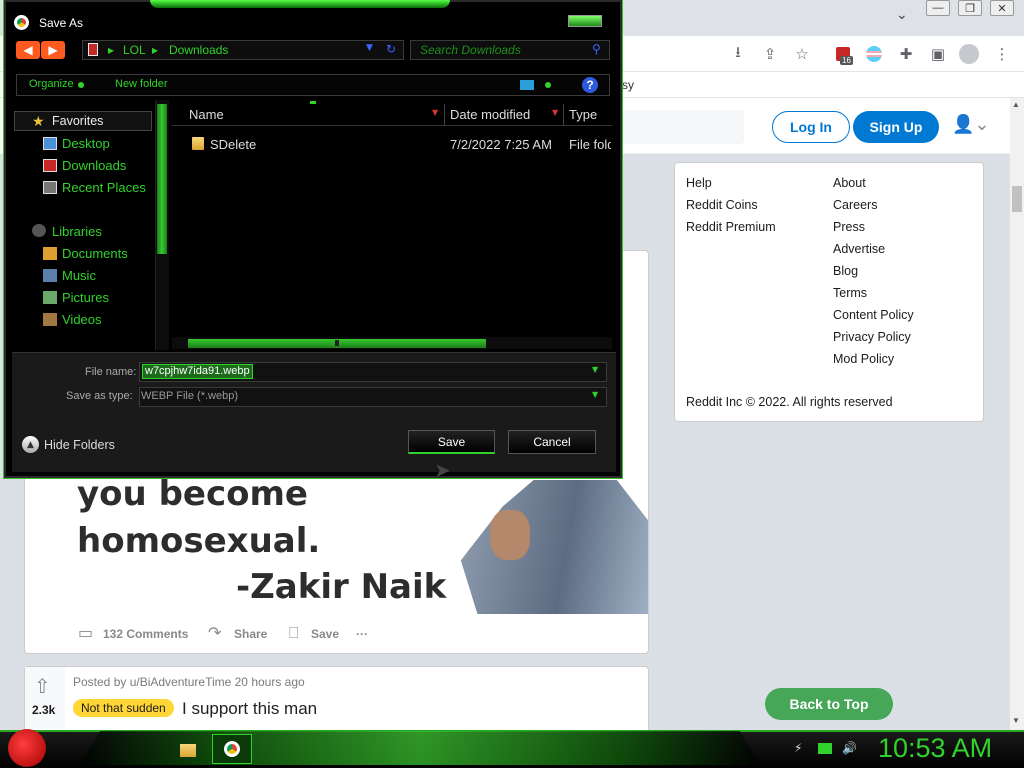 This screenshot has width=1024, height=768. What do you see at coordinates (850, 293) in the screenshot?
I see `footer-link-terms: Terms` at bounding box center [850, 293].